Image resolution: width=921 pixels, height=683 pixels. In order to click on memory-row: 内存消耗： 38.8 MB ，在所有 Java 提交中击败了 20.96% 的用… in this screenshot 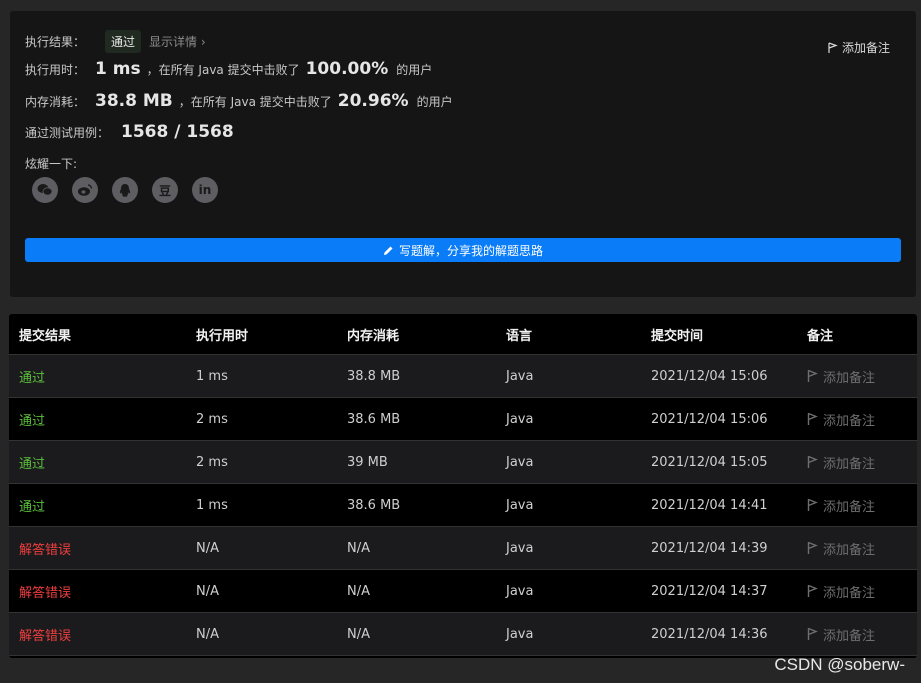, I will do `click(239, 101)`.